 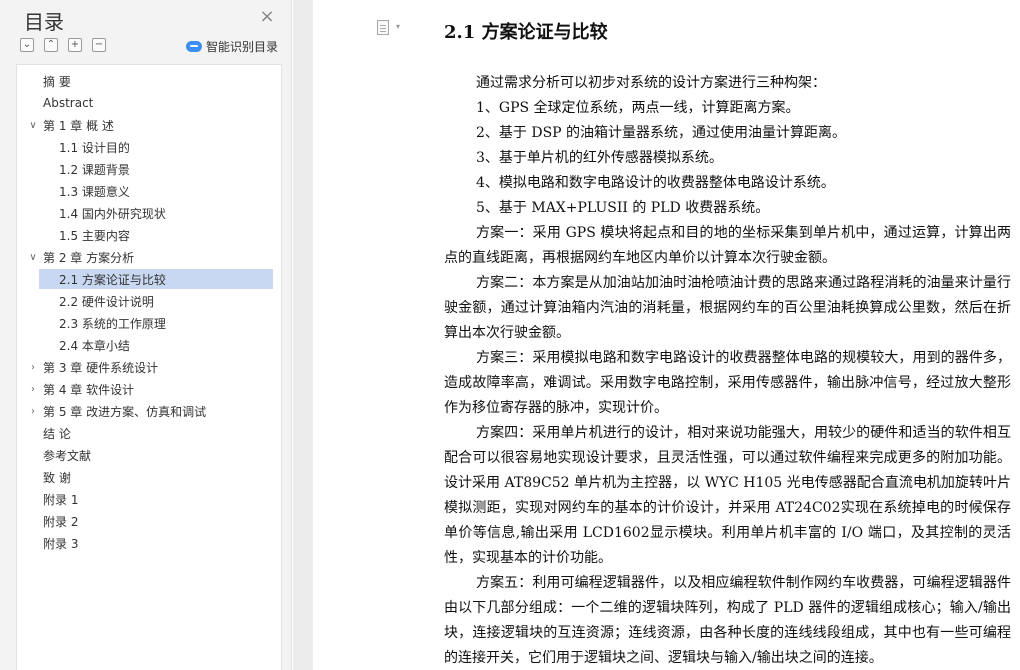 I want to click on toc-item-label: 参考文献, so click(x=67, y=455).